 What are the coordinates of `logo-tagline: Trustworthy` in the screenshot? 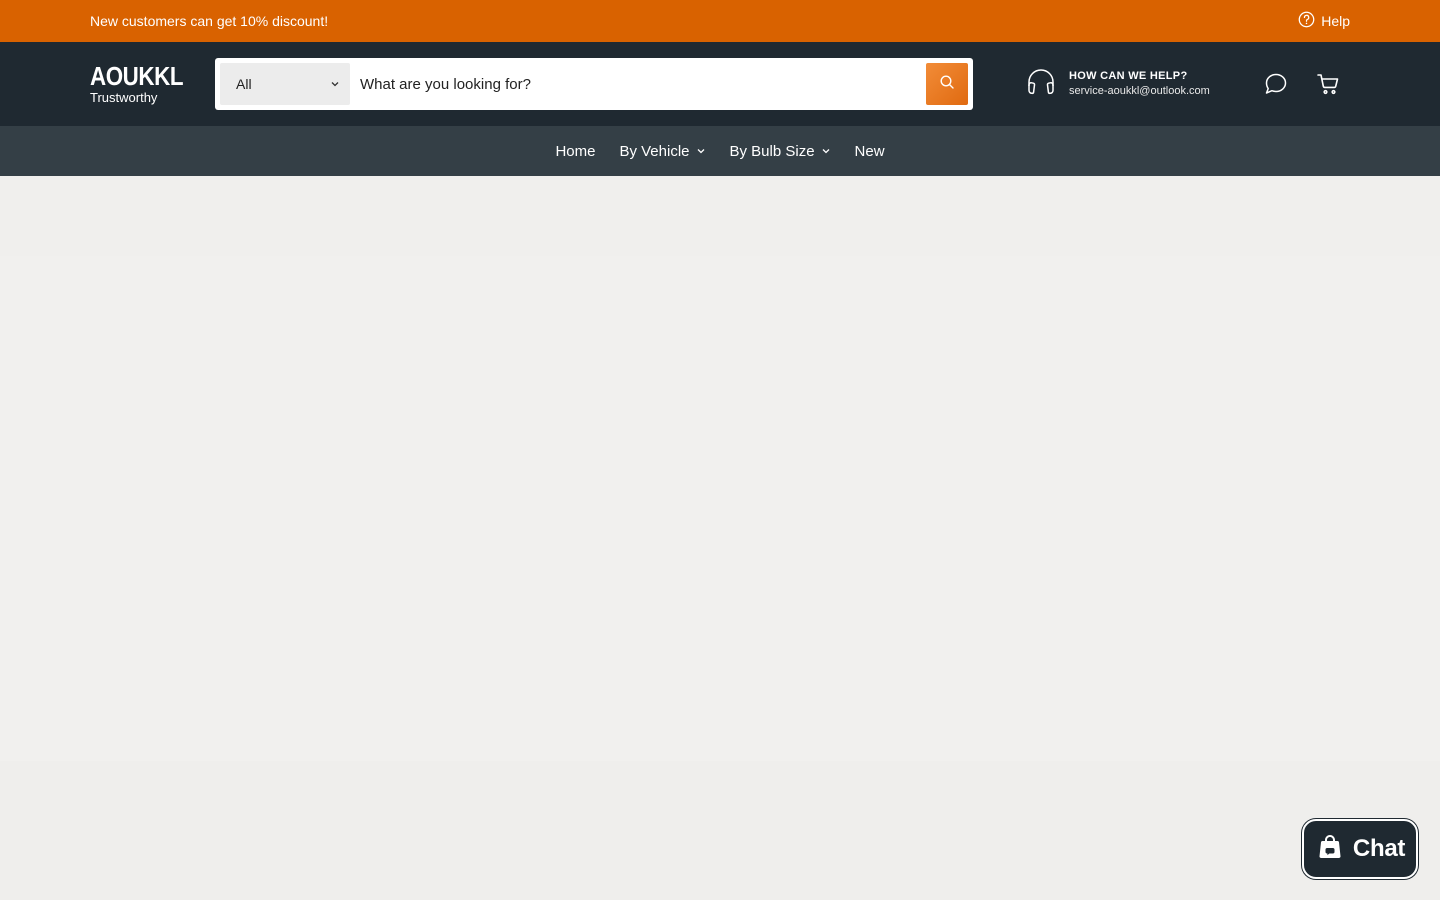 It's located at (124, 97).